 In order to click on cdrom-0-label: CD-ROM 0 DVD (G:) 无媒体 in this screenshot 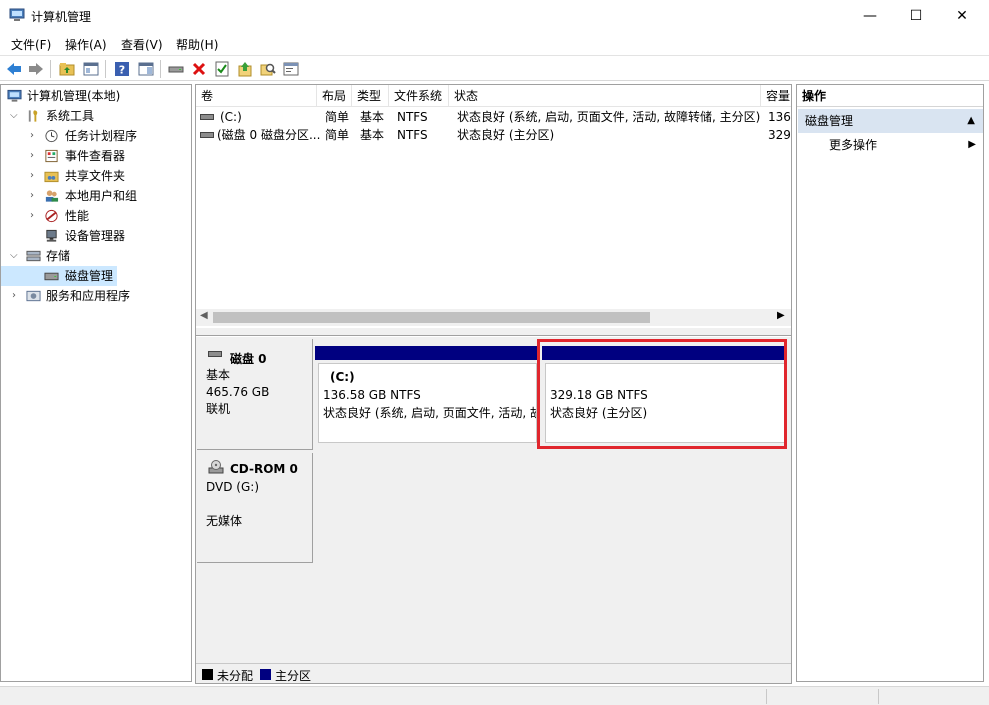, I will do `click(255, 508)`.